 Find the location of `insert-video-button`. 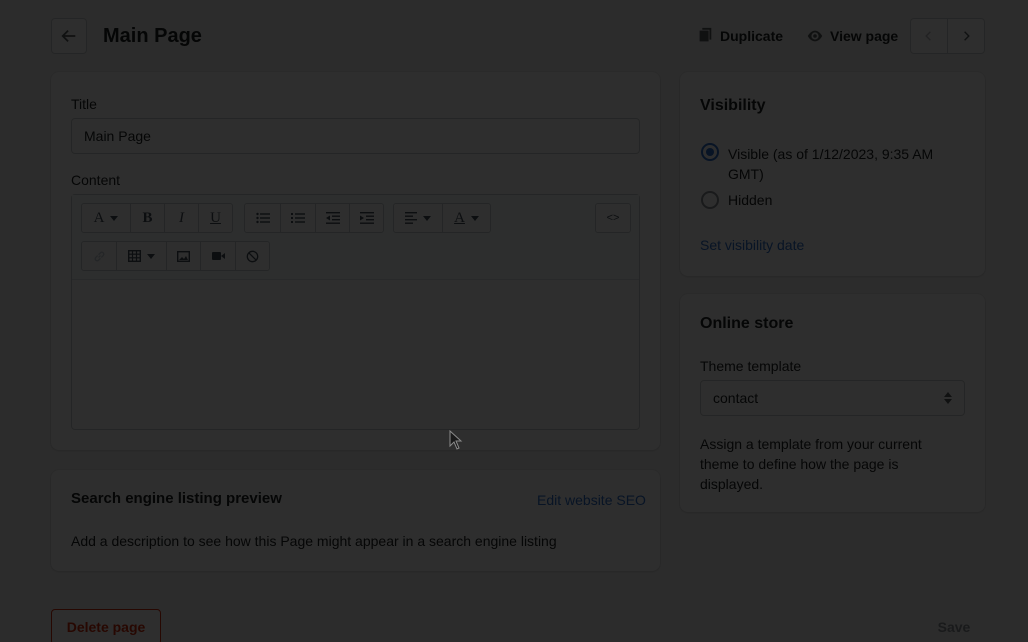

insert-video-button is located at coordinates (217, 256).